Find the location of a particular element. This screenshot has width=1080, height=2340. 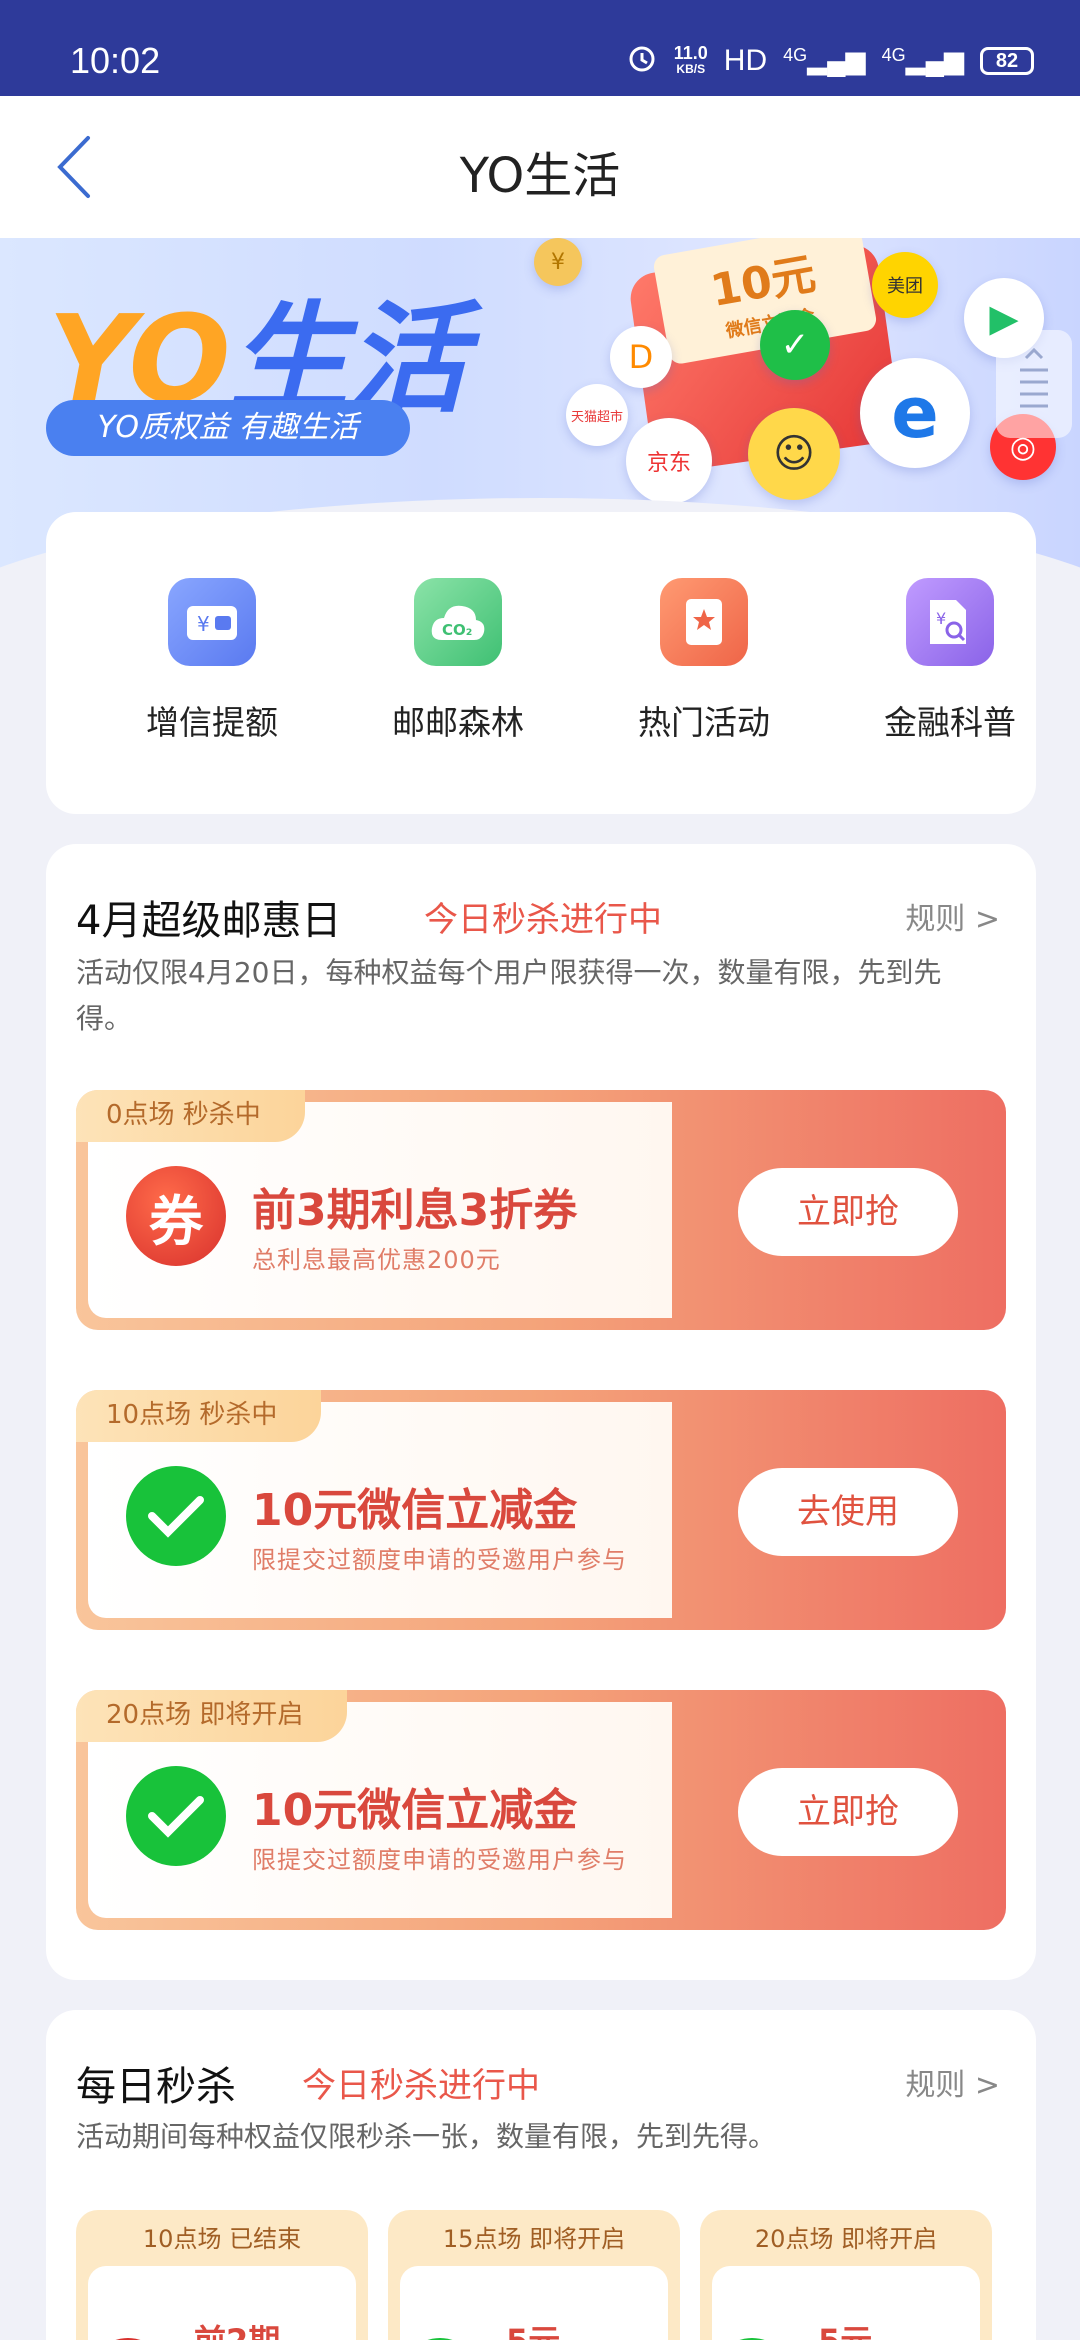

didi-logo-icon: D is located at coordinates (641, 357).